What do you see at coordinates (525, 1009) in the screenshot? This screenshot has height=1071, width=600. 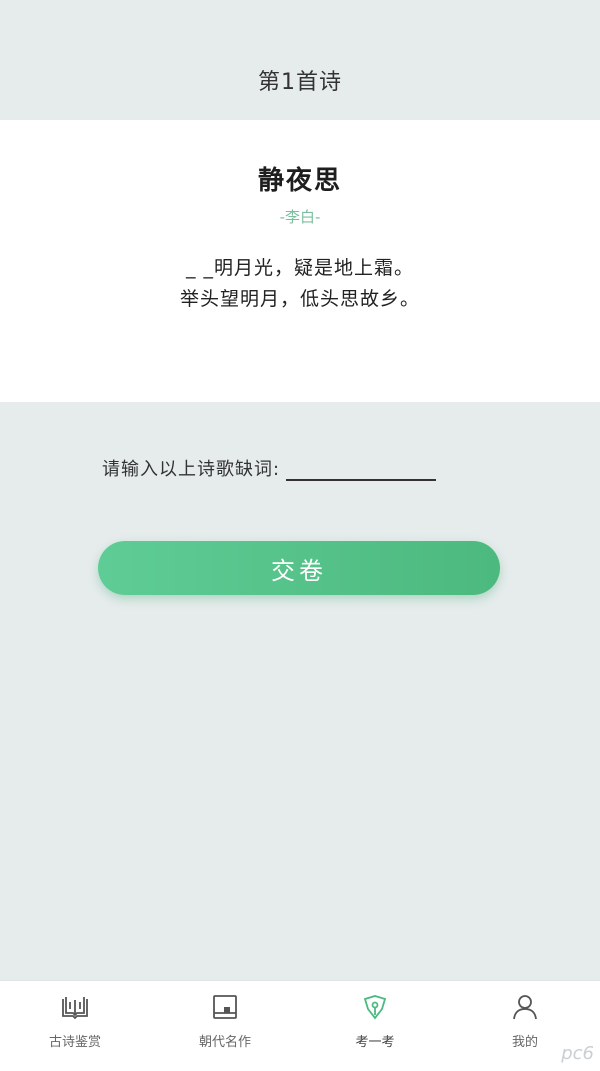 I see `user-icon` at bounding box center [525, 1009].